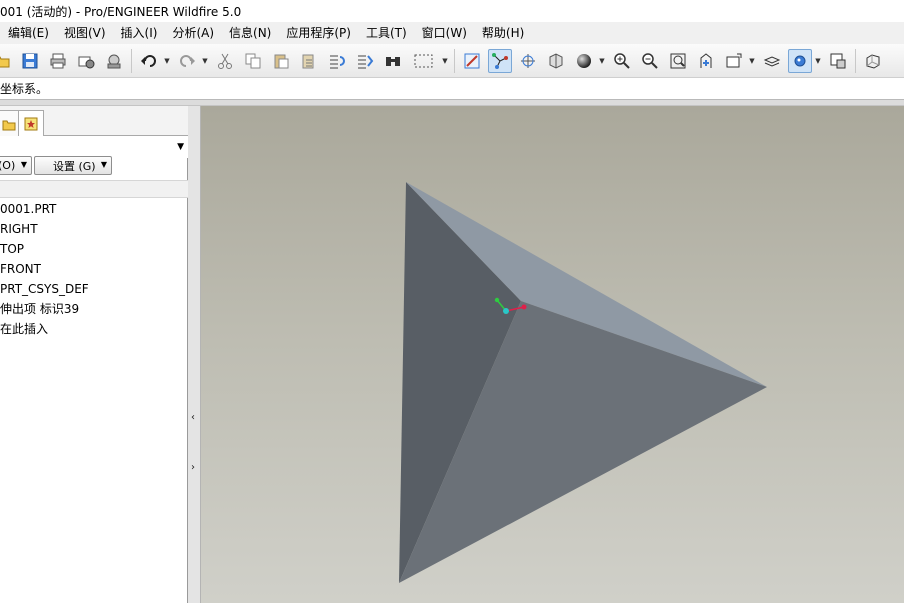 The image size is (904, 603). I want to click on reorient-icon, so click(706, 61).